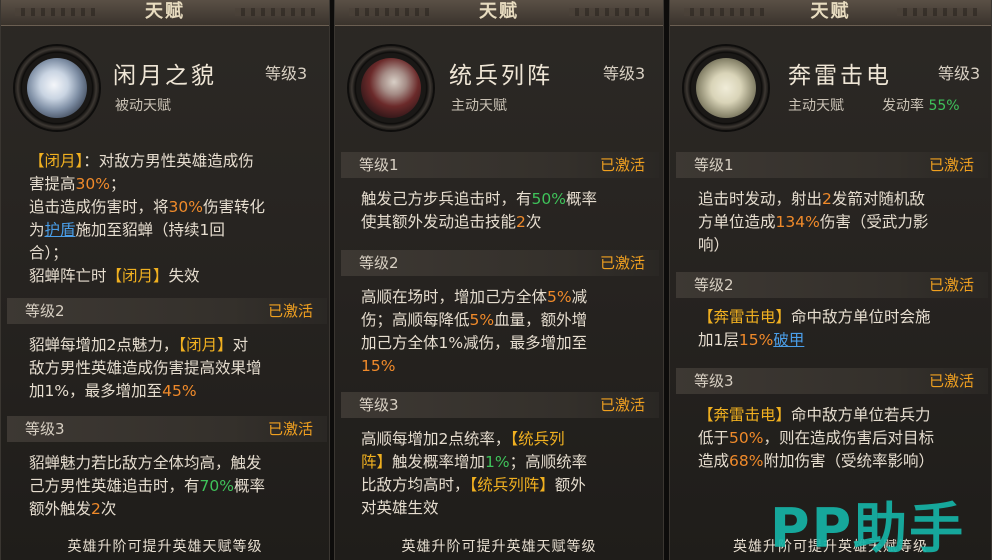 The image size is (992, 560). I want to click on text-line: 加1%，最多增加至45%, so click(177, 391).